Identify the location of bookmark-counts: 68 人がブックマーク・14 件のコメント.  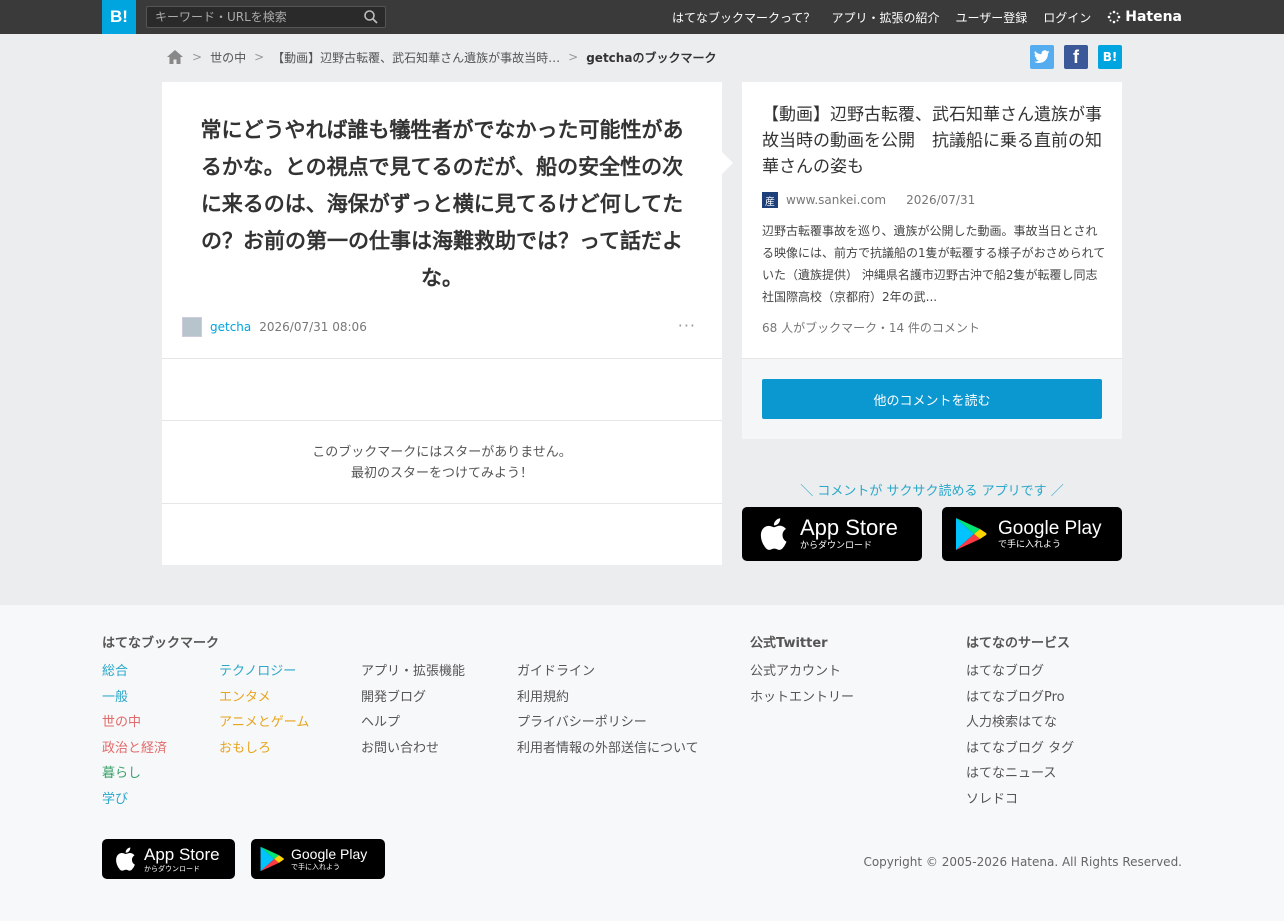
(871, 327).